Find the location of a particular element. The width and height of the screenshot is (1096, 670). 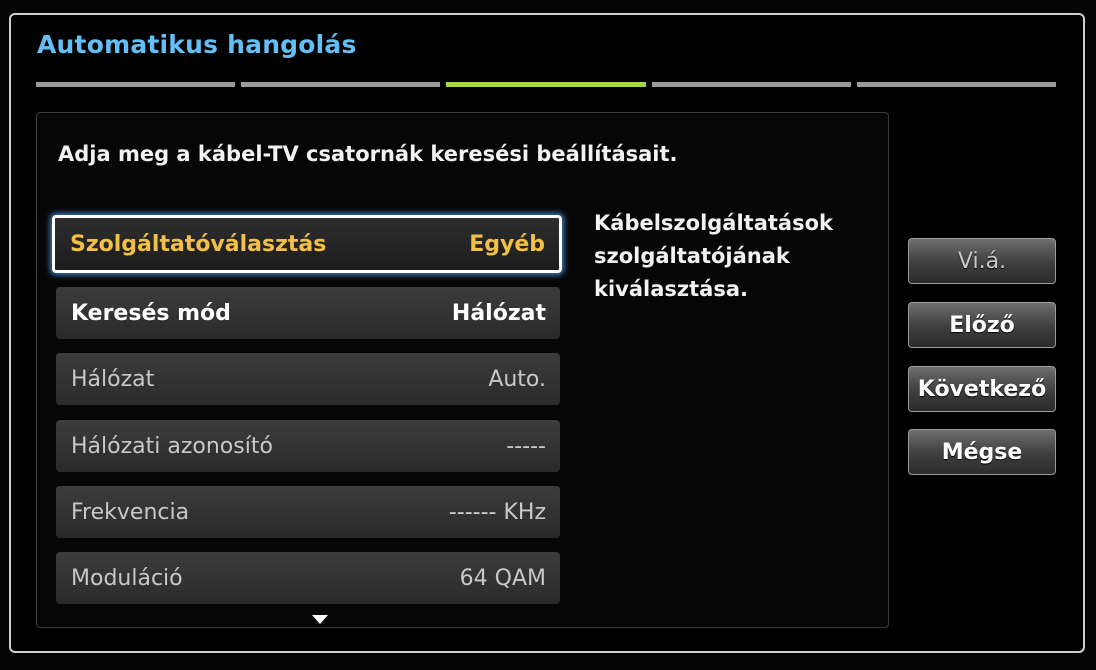

setting-search-mode-label: Keresés mód is located at coordinates (151, 313).